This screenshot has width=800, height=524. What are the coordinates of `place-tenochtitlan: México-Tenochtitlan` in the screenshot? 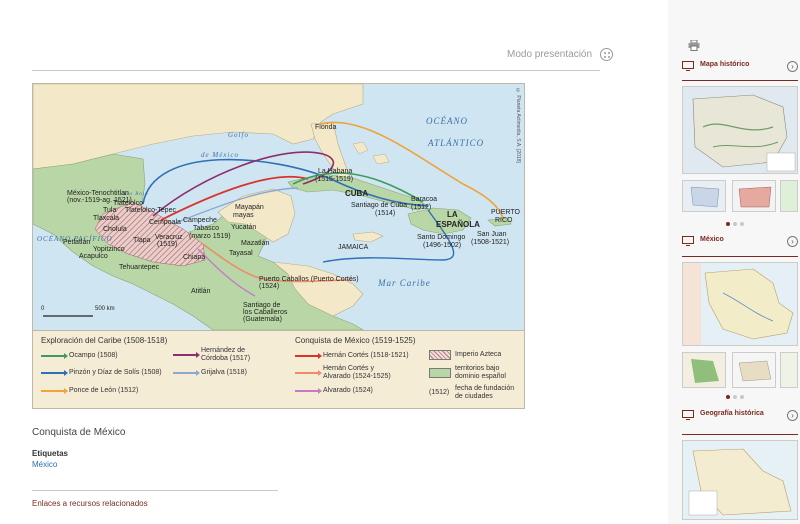 It's located at (98, 193).